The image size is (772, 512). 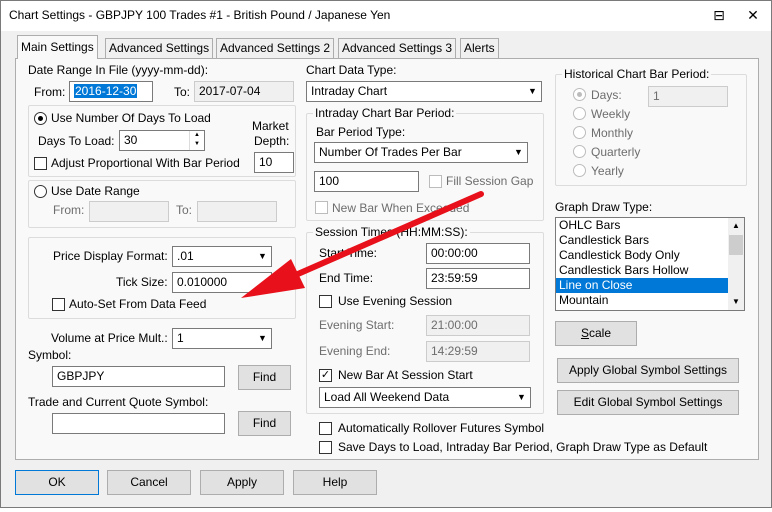 I want to click on arrow-head, so click(x=273, y=278).